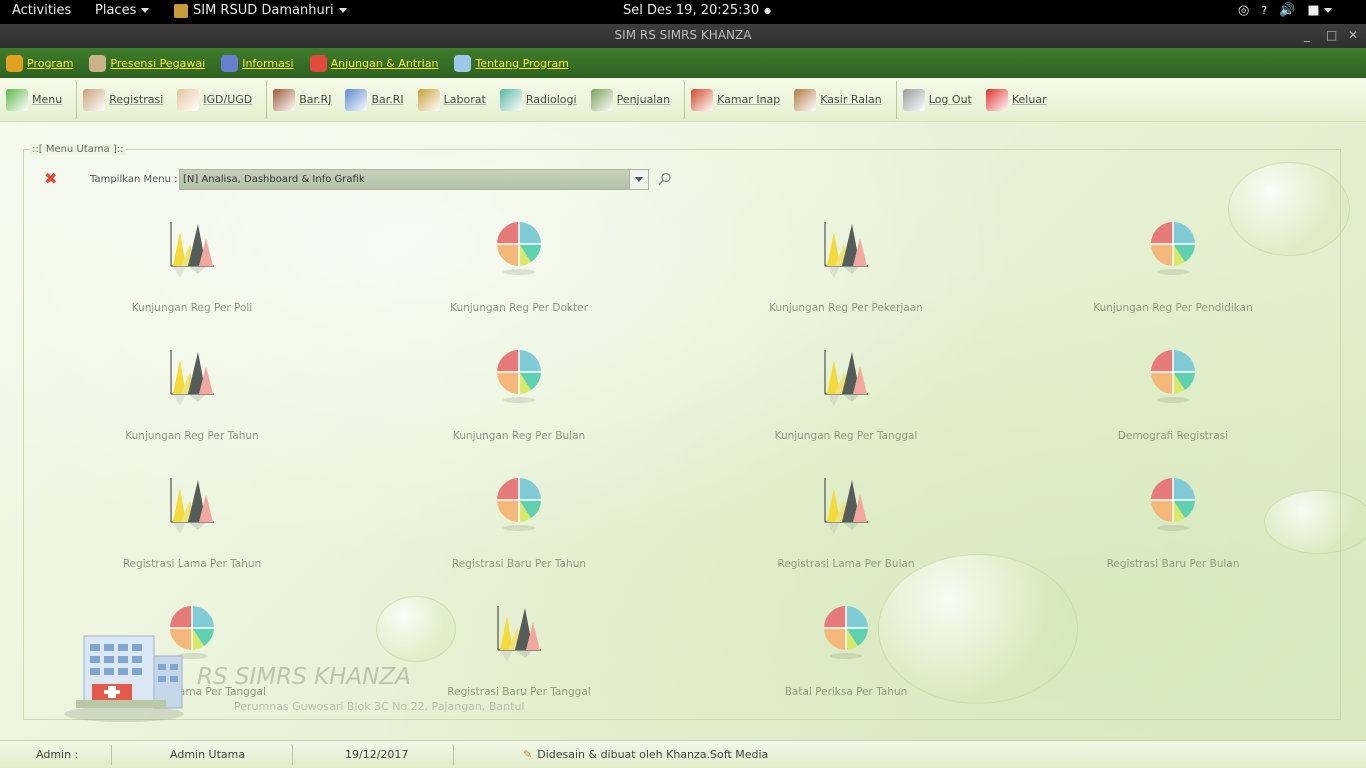 The height and width of the screenshot is (768, 1366). I want to click on cart-icon, so click(601, 99).